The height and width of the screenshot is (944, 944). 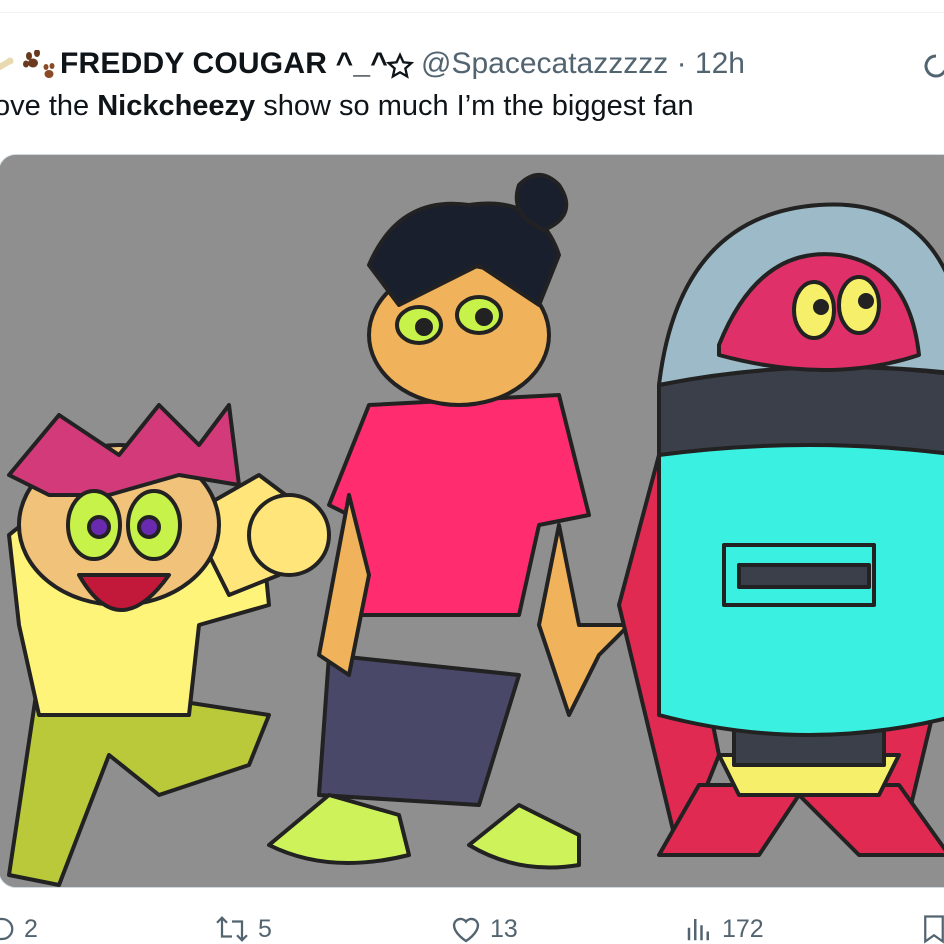 I want to click on handle-and-time: @Spacecatazzzzz · 12h, so click(x=583, y=64).